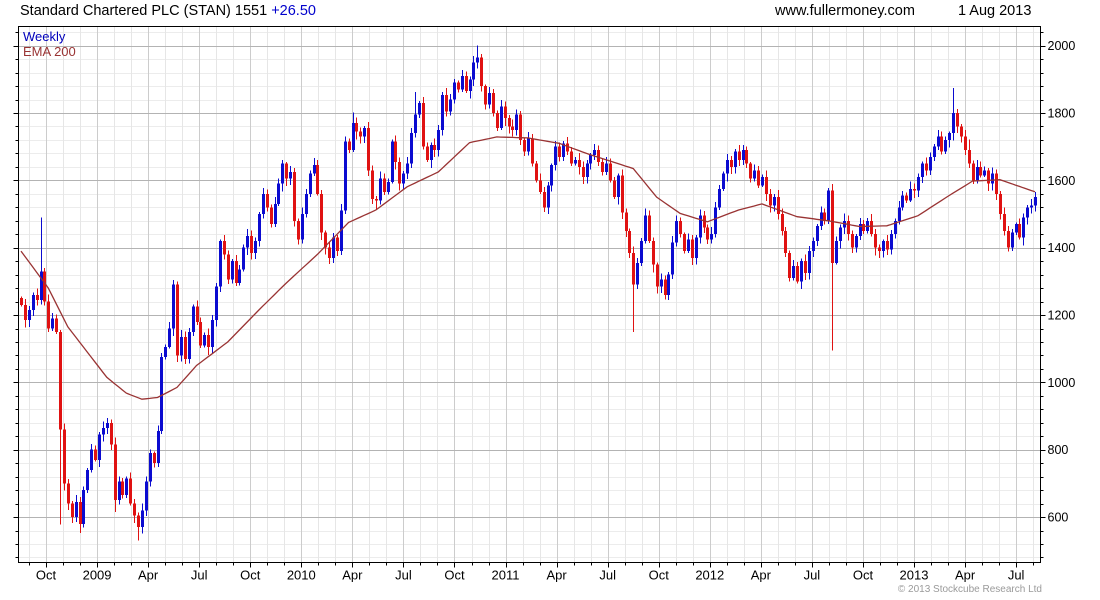 The height and width of the screenshot is (600, 1100). I want to click on y-axis-label: 1200, so click(1062, 316).